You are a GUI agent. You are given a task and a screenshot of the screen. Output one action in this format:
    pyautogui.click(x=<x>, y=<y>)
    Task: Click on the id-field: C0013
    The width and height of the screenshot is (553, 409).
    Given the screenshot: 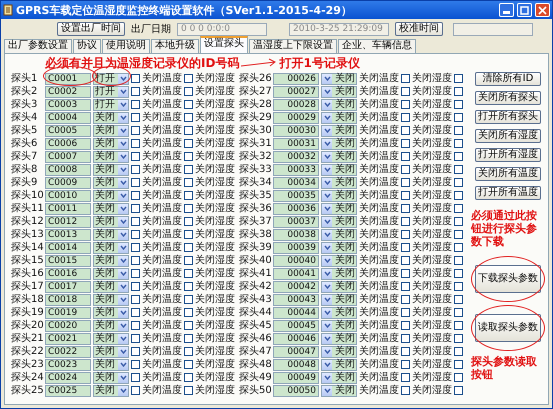 What is the action you would take?
    pyautogui.click(x=68, y=234)
    